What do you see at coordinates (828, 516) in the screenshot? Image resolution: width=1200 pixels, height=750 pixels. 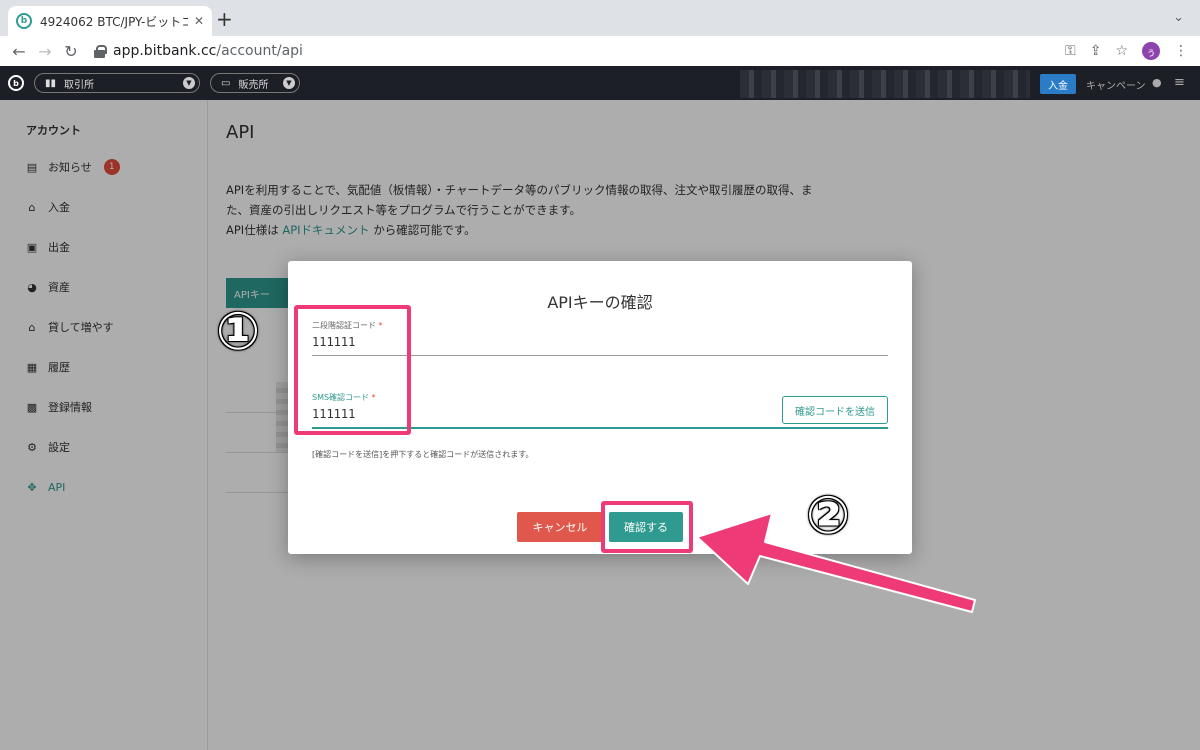 I see `step-2-marker: ②` at bounding box center [828, 516].